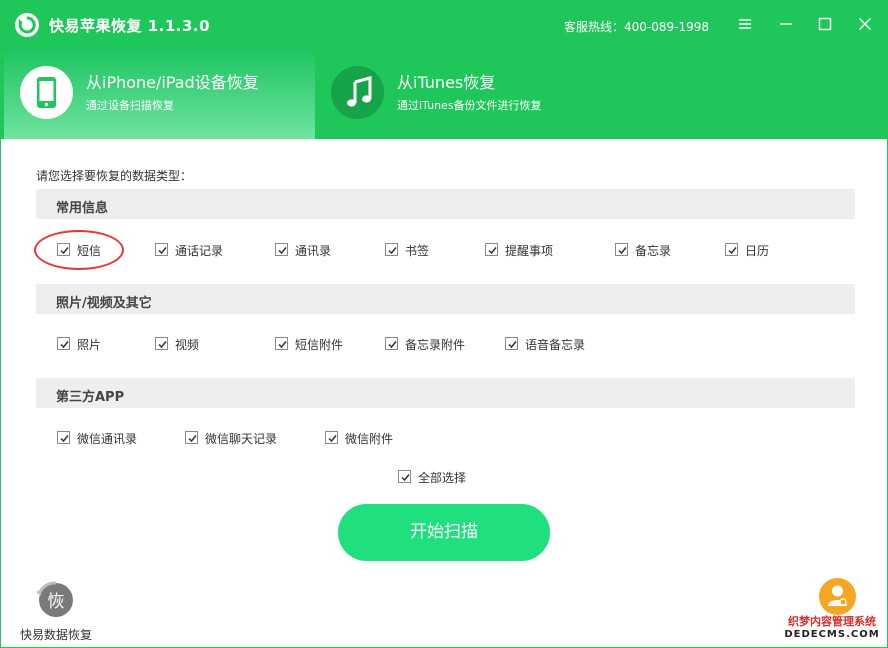 The width and height of the screenshot is (888, 648). I want to click on checkbox-label: 短信附件, so click(319, 345).